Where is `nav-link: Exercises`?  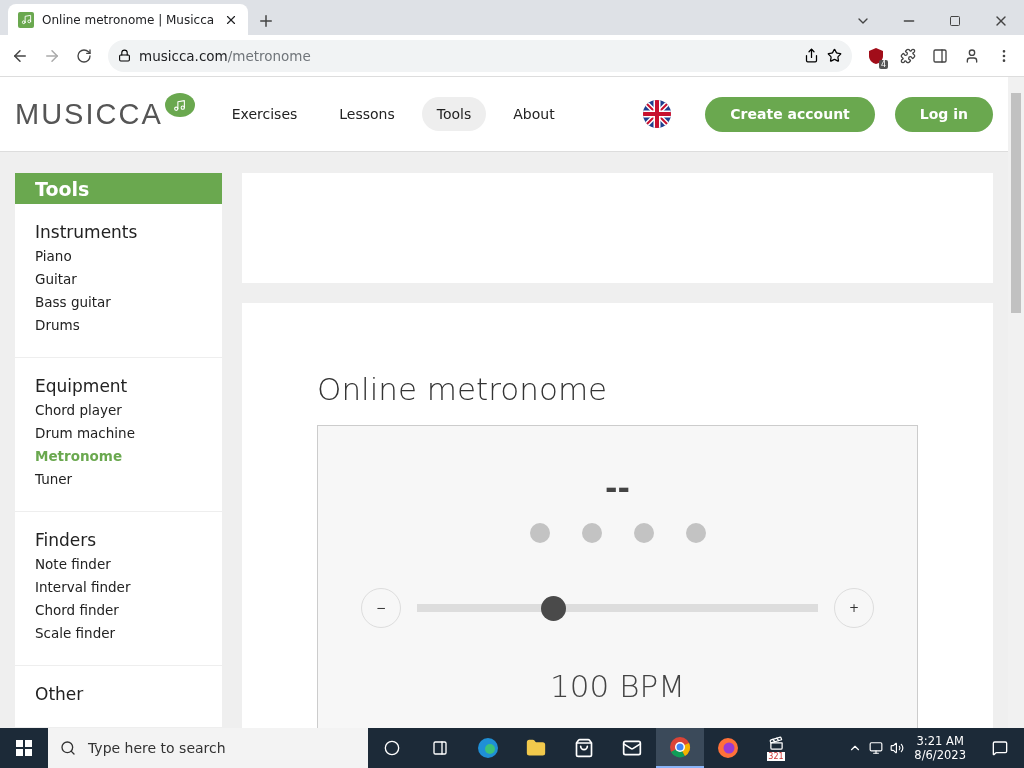 nav-link: Exercises is located at coordinates (264, 114).